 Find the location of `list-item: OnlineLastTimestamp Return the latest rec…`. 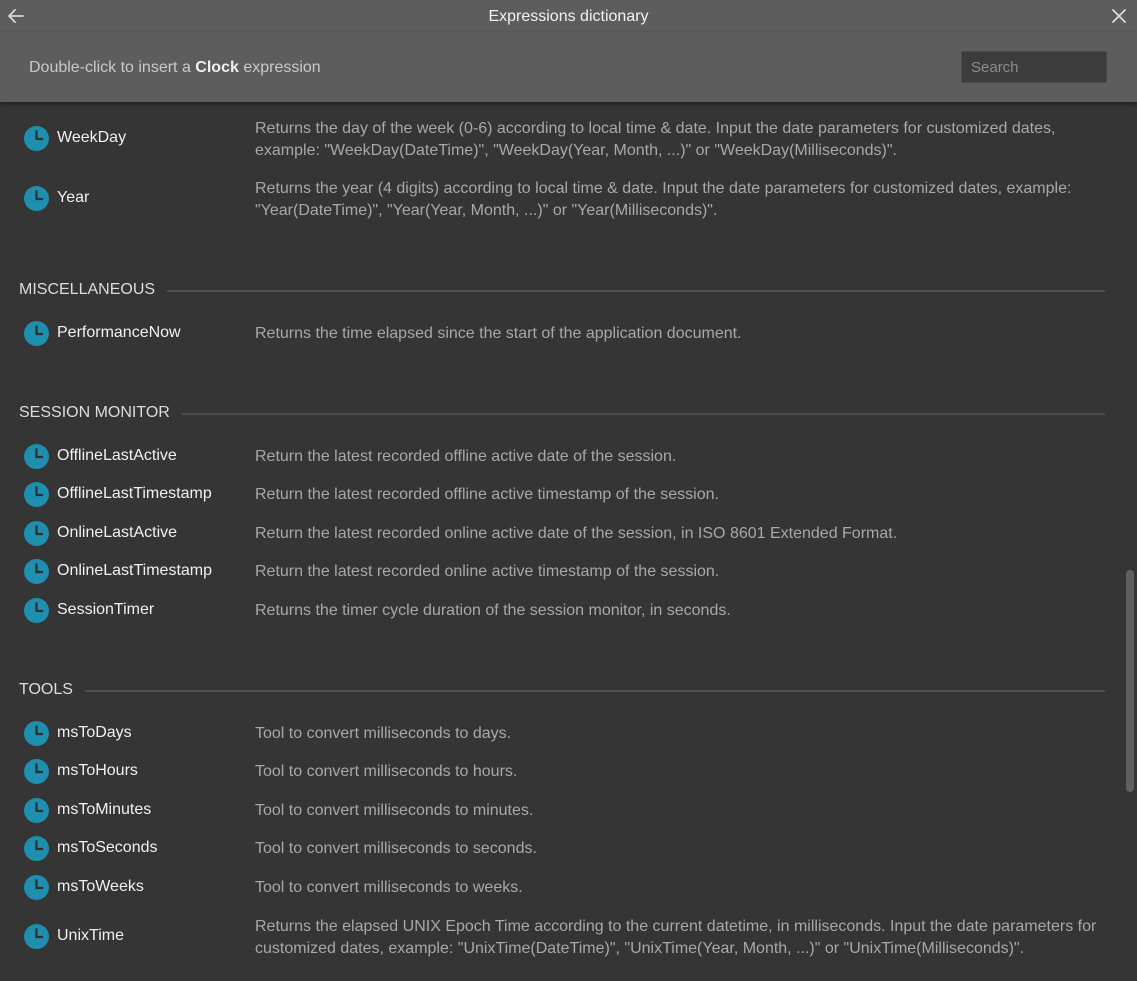

list-item: OnlineLastTimestamp Return the latest rec… is located at coordinates (562, 572).